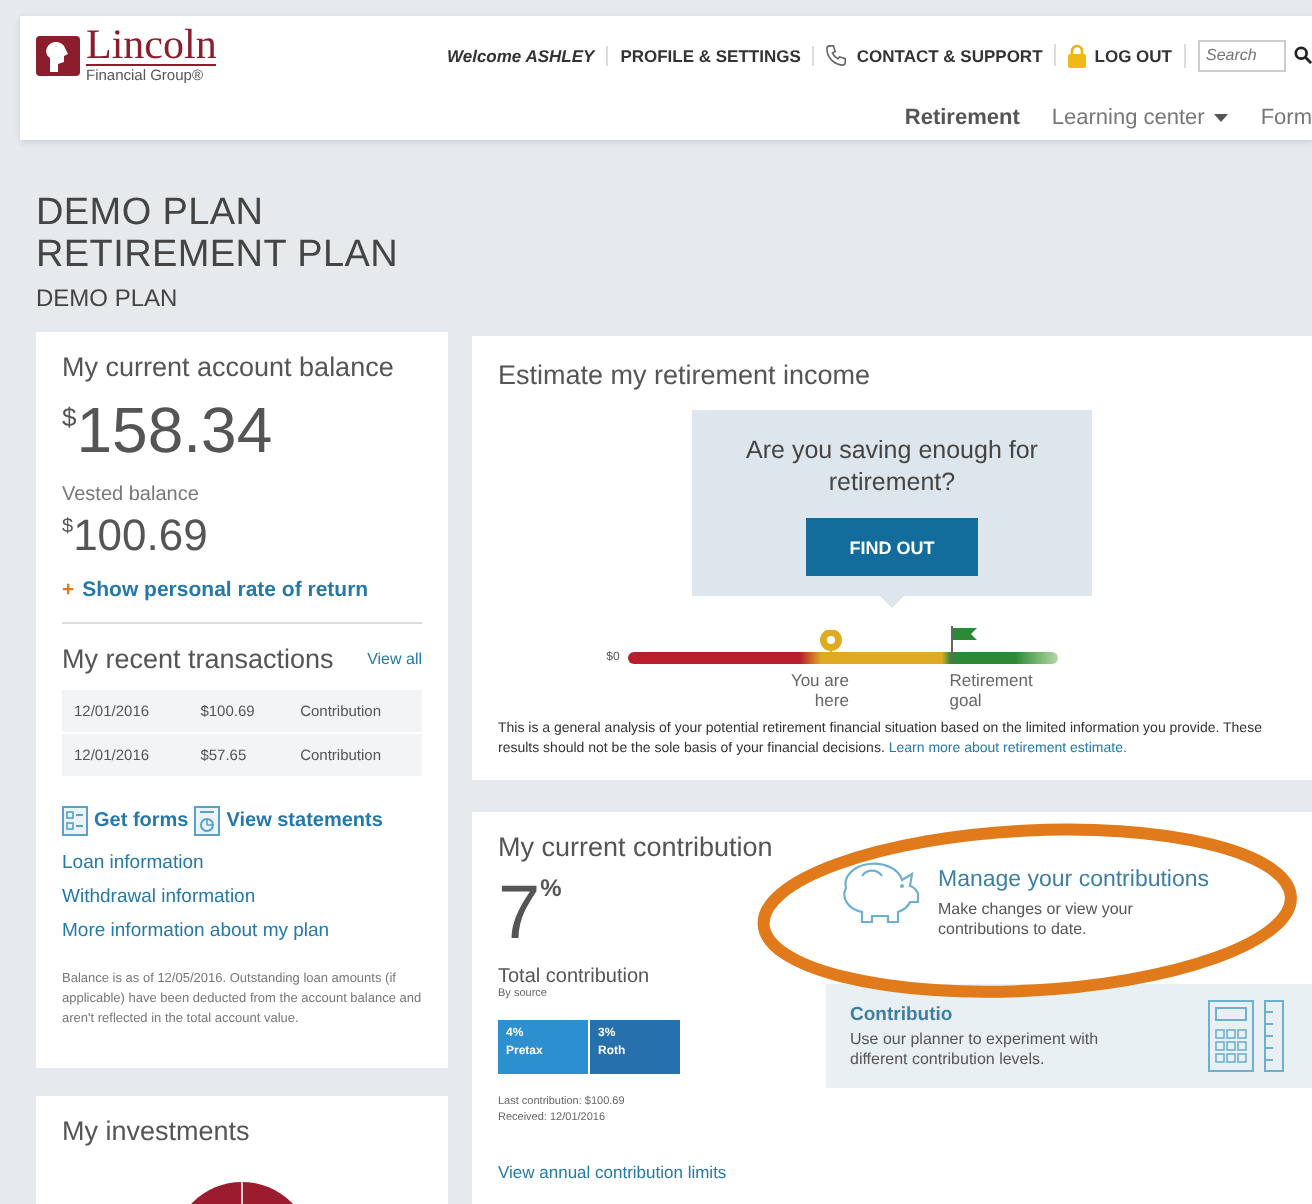  I want to click on quick-link: View statements, so click(304, 821).